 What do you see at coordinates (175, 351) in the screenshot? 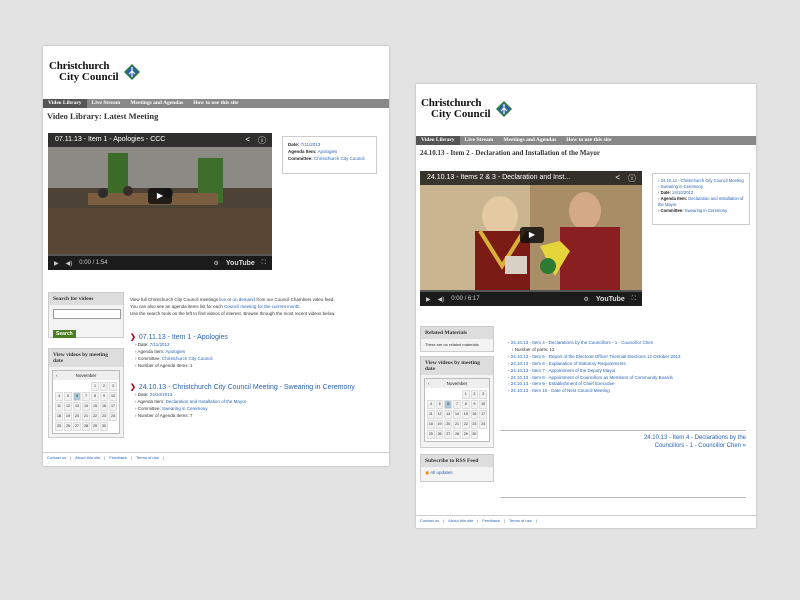
I see `item-agenda-value: Apologies` at bounding box center [175, 351].